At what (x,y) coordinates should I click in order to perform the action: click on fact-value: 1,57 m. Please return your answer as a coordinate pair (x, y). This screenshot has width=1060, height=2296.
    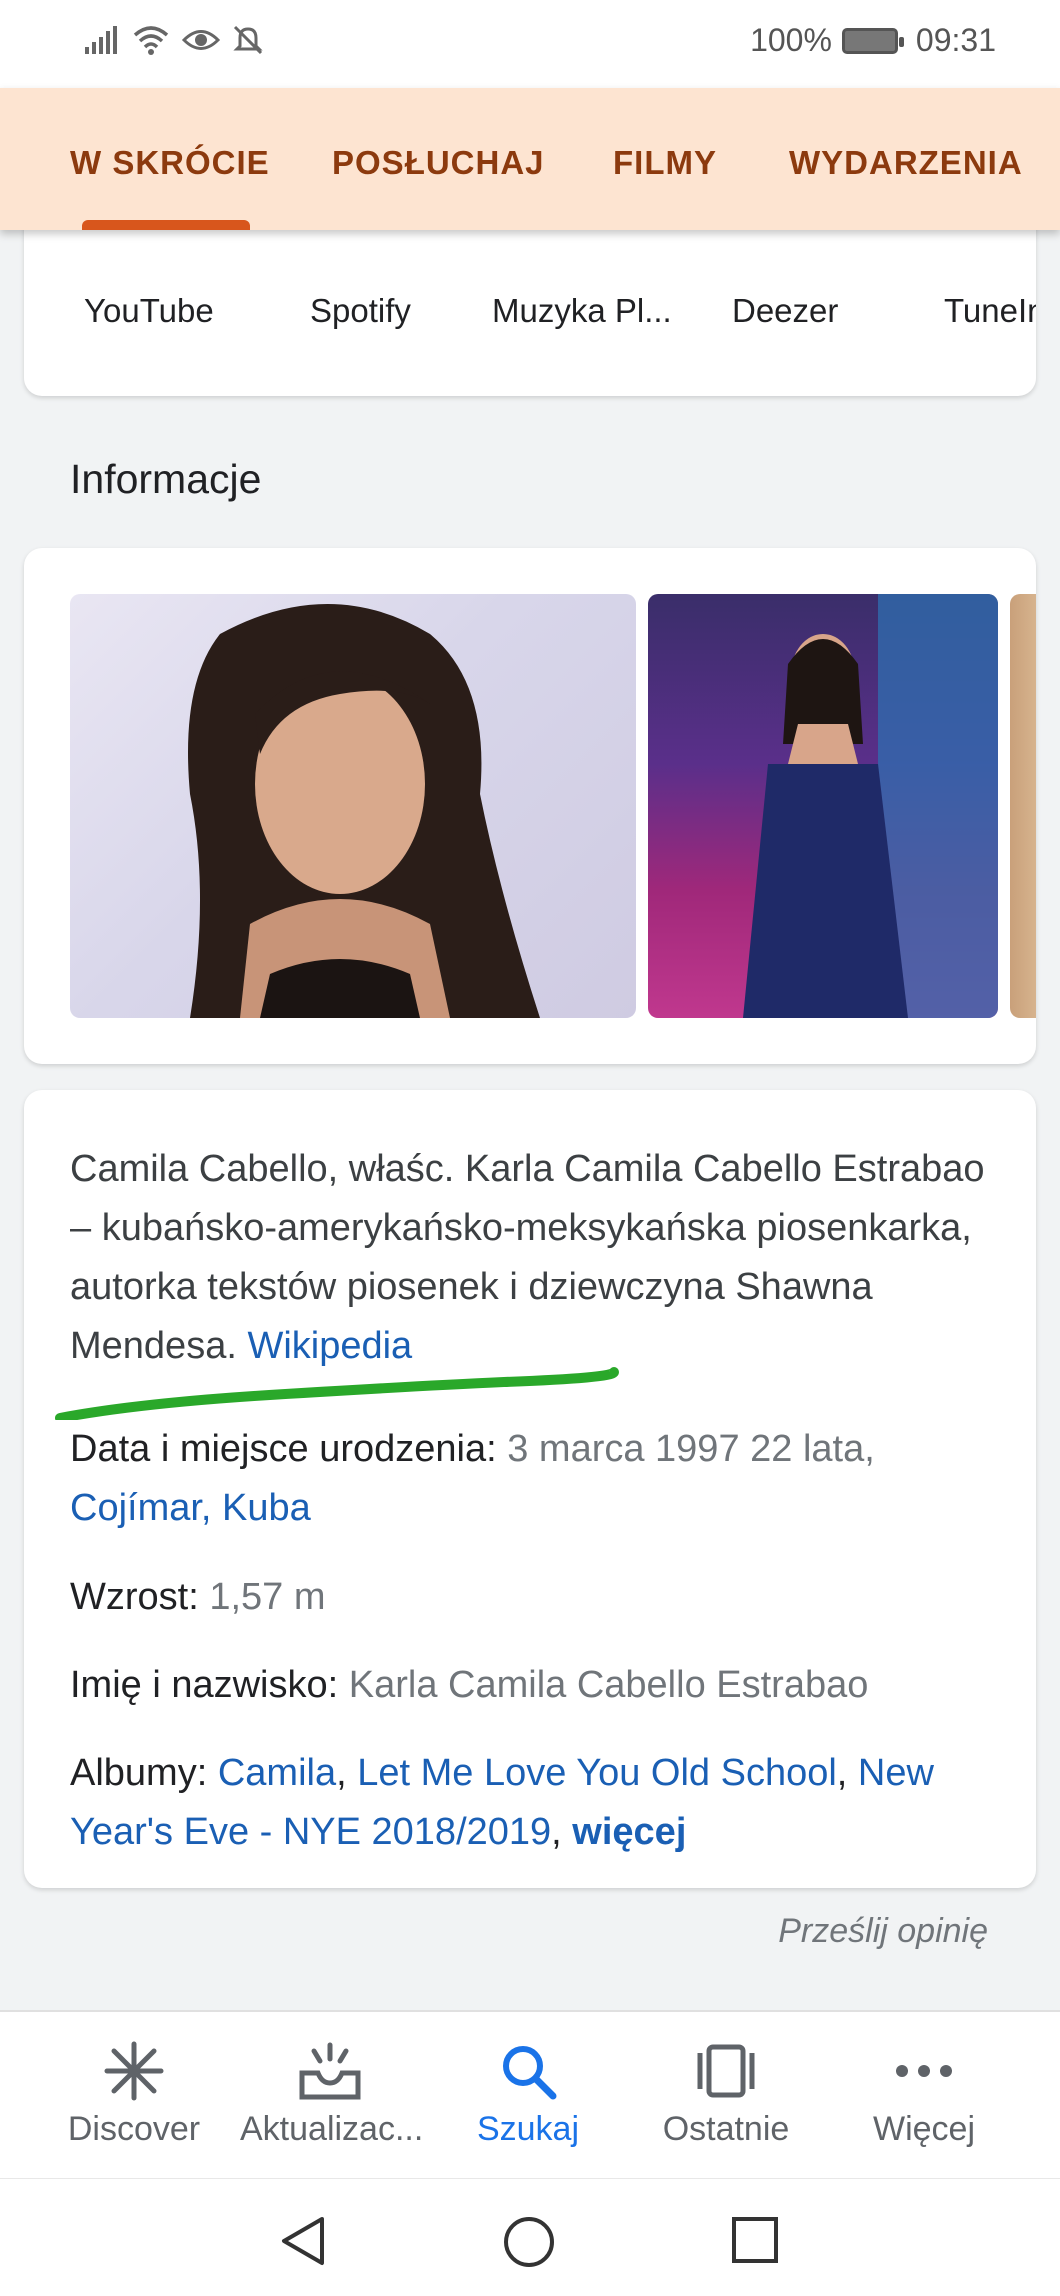
    Looking at the image, I should click on (267, 1597).